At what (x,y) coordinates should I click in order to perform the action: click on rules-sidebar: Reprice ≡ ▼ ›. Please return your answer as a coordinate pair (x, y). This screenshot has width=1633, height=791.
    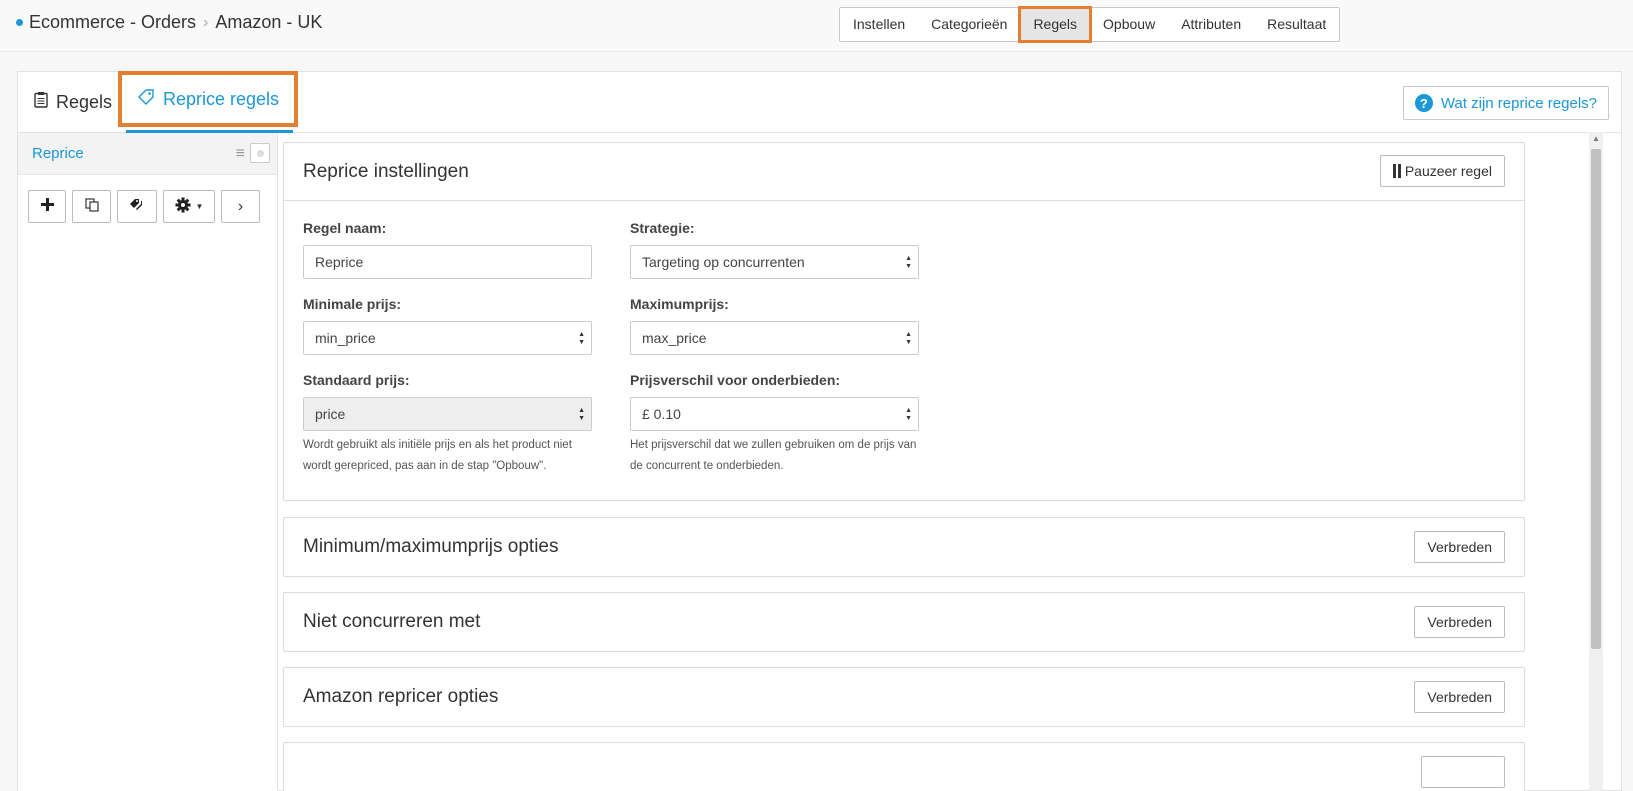
    Looking at the image, I should click on (148, 462).